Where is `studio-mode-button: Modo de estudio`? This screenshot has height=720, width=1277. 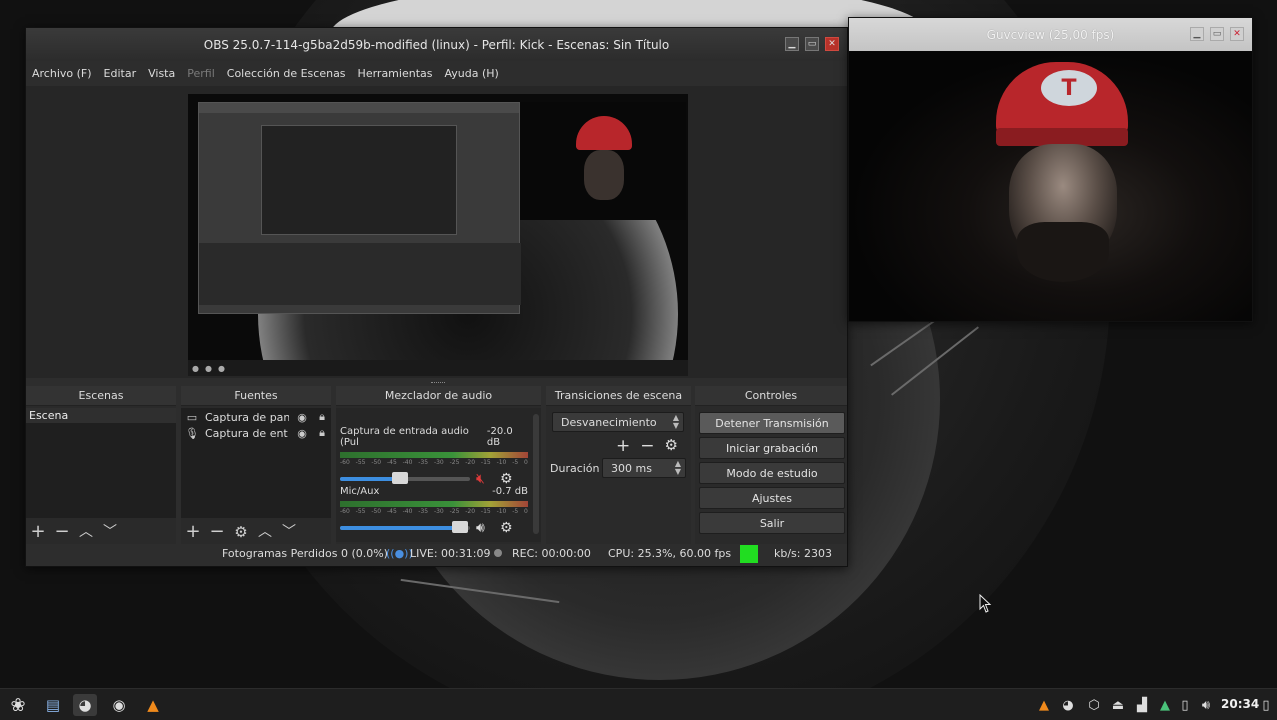 studio-mode-button: Modo de estudio is located at coordinates (772, 473).